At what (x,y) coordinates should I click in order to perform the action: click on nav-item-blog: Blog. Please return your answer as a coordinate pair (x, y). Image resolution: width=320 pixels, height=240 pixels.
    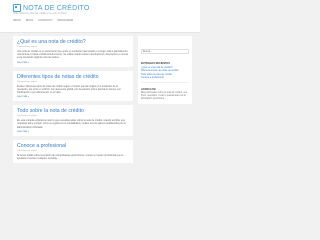
    Looking at the image, I should click on (29, 20).